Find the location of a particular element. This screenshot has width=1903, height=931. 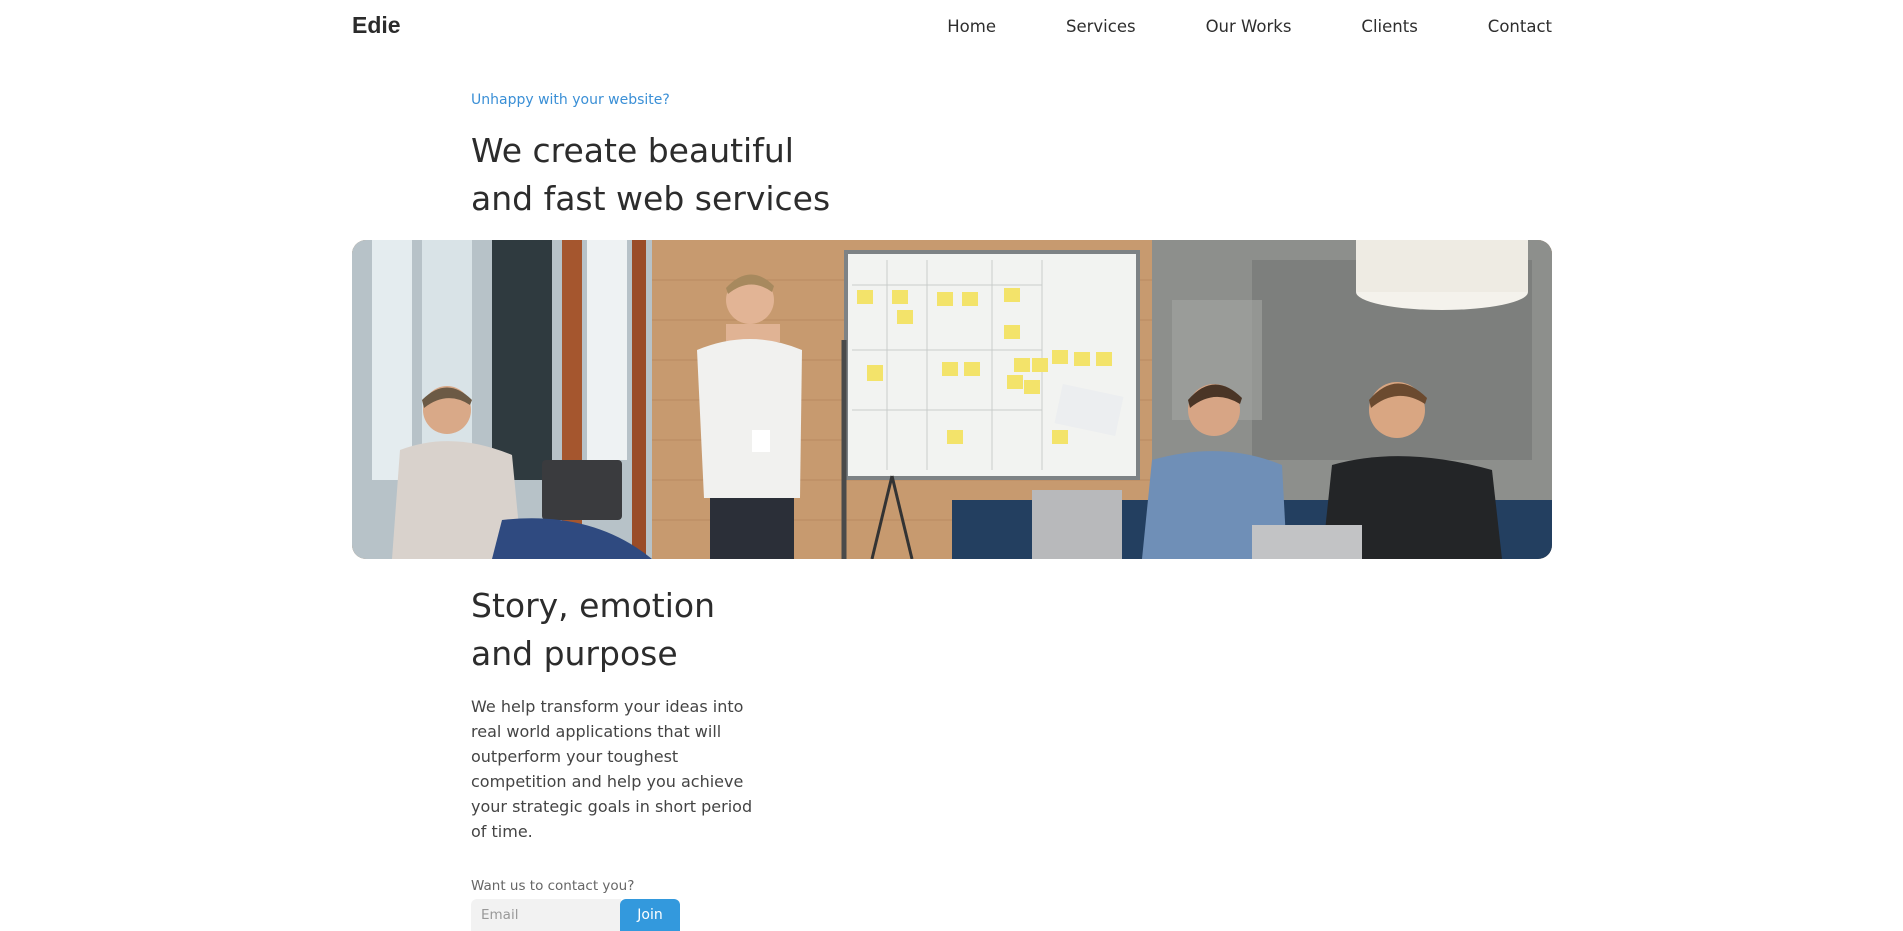

story-title-line-2: and purpose is located at coordinates (574, 653).